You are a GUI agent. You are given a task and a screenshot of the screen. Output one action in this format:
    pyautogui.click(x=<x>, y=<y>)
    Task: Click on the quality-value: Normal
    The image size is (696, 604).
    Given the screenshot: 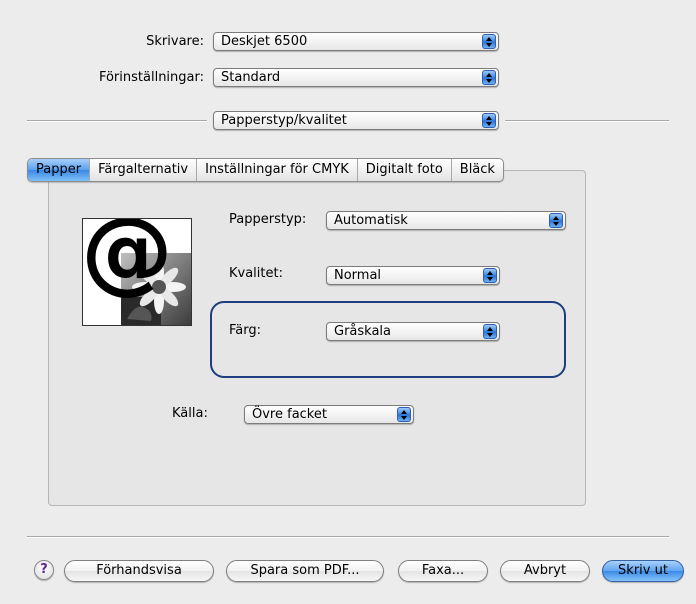 What is the action you would take?
    pyautogui.click(x=358, y=275)
    